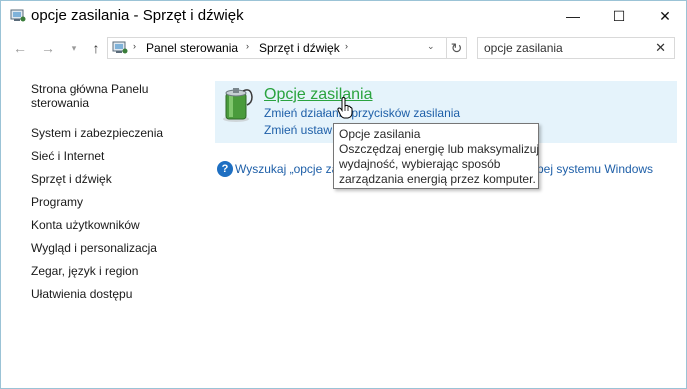 The width and height of the screenshot is (687, 389). What do you see at coordinates (318, 95) in the screenshot?
I see `result-title-link: Opcje zasilania` at bounding box center [318, 95].